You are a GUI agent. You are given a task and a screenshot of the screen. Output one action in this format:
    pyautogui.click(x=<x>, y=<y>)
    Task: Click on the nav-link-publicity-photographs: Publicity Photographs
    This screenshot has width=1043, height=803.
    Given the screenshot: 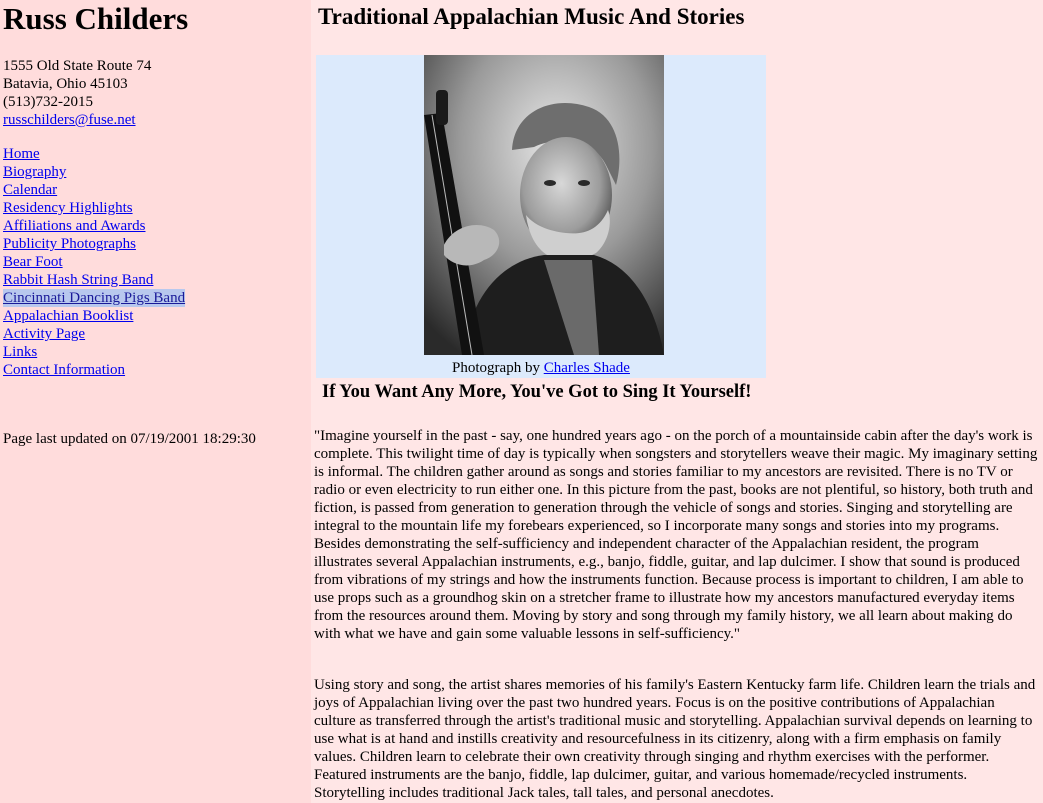 What is the action you would take?
    pyautogui.click(x=94, y=244)
    